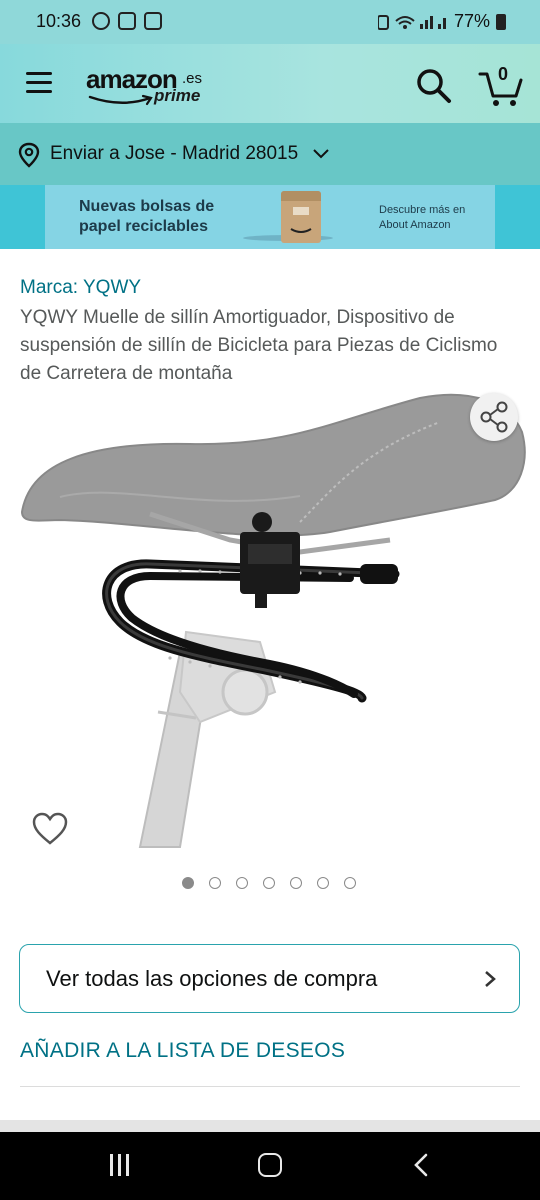 The width and height of the screenshot is (540, 1200). Describe the element at coordinates (177, 95) in the screenshot. I see `logo-prime: prime` at that location.